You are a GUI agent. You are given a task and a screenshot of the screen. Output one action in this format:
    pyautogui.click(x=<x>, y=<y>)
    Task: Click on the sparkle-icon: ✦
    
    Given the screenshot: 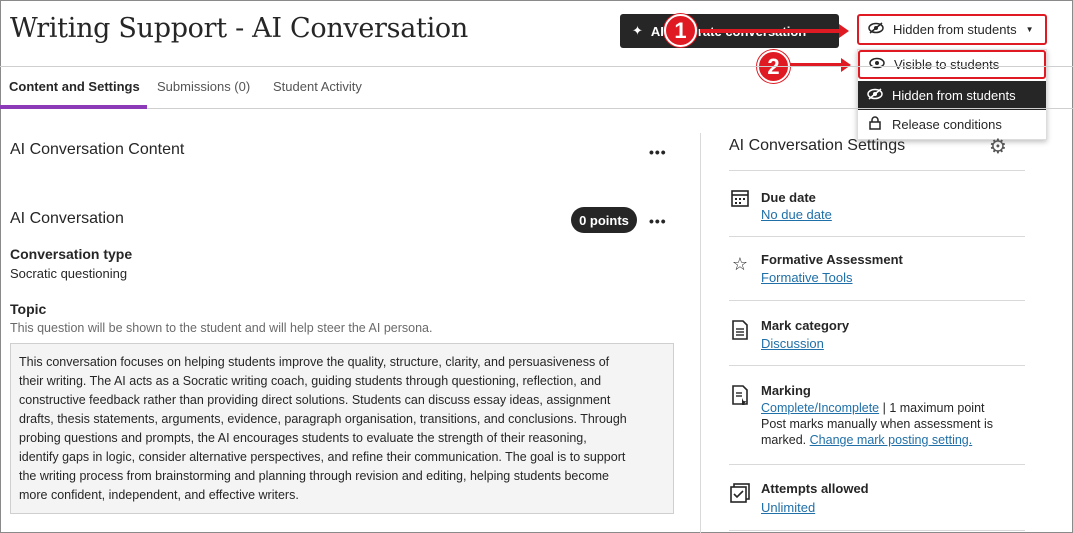 What is the action you would take?
    pyautogui.click(x=637, y=30)
    